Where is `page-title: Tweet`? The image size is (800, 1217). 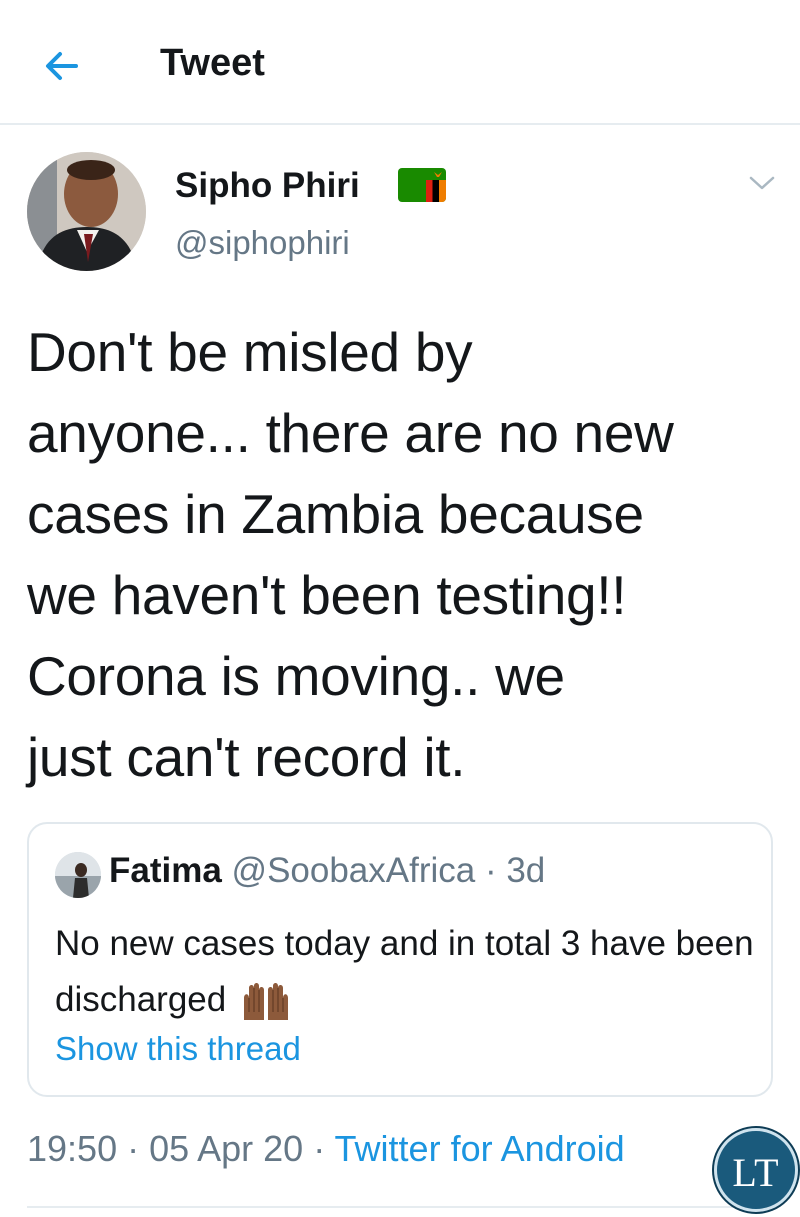
page-title: Tweet is located at coordinates (212, 63).